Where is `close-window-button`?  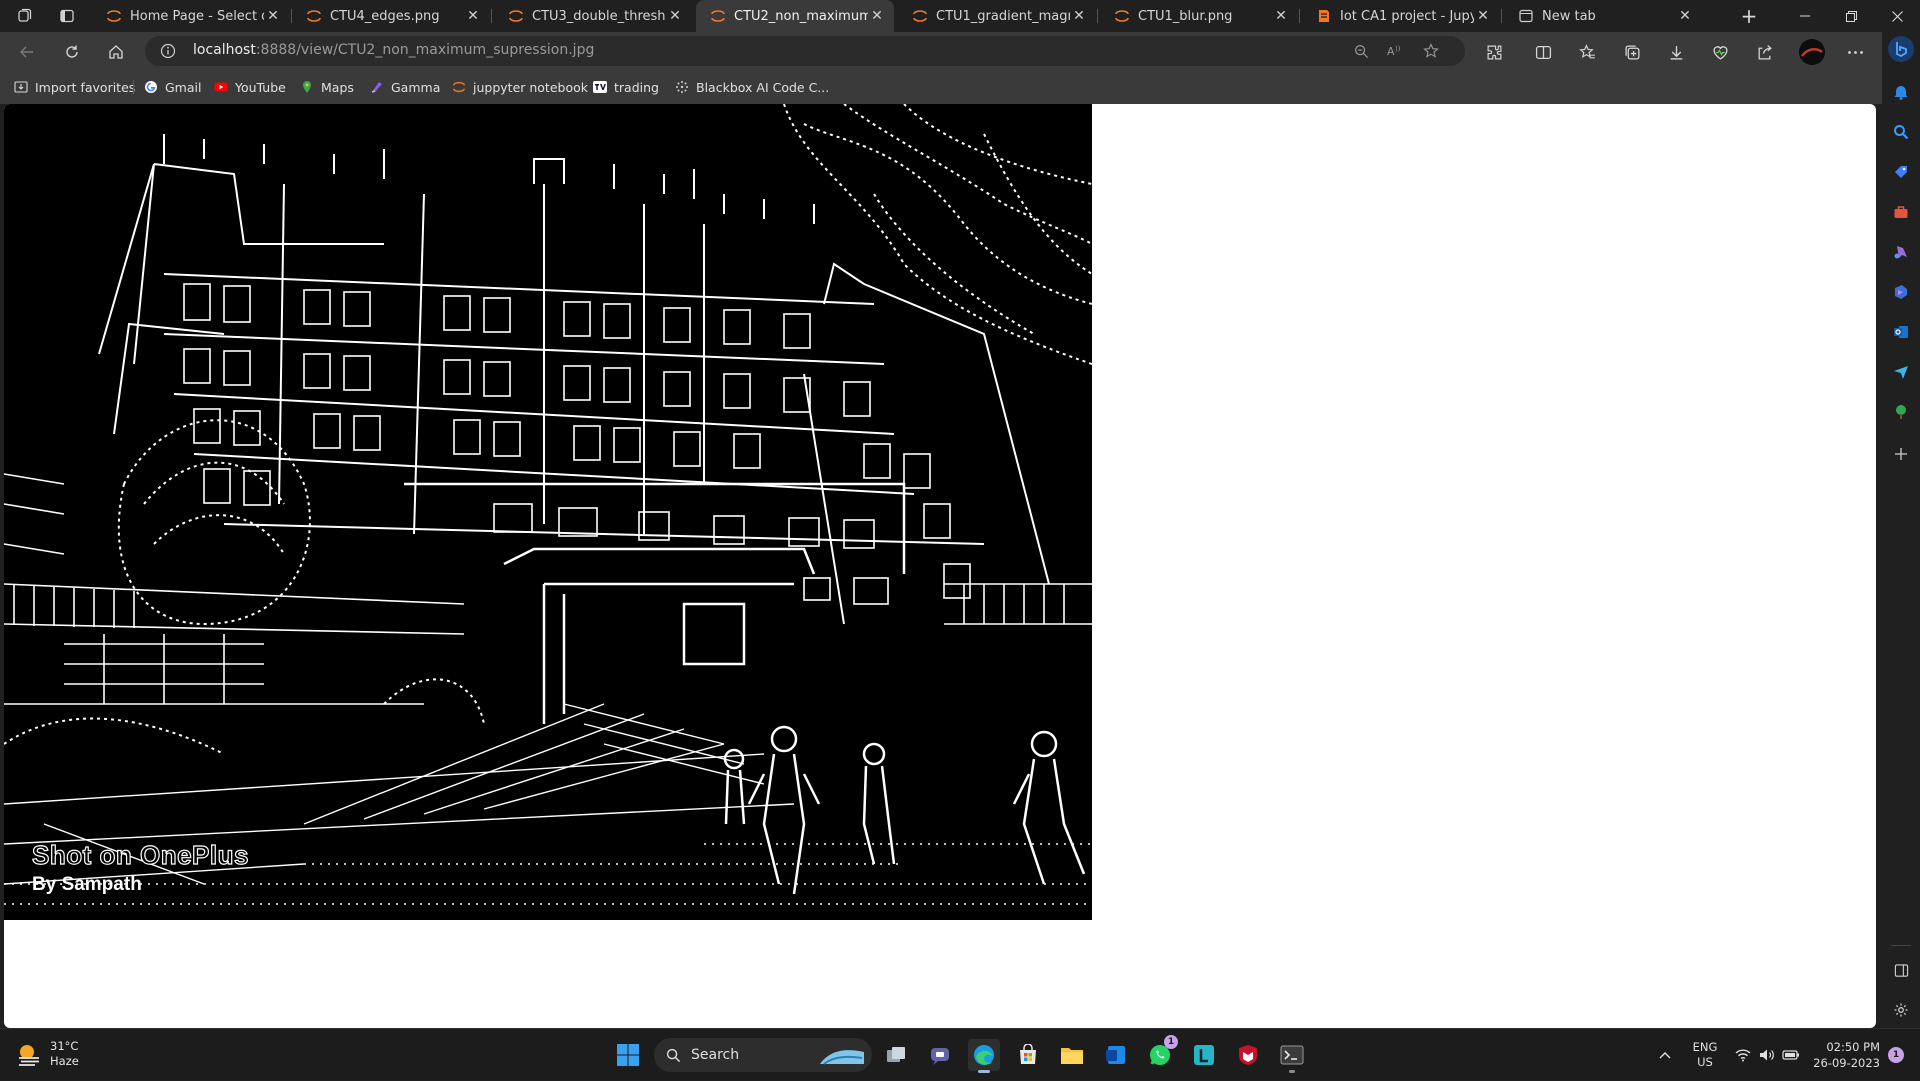 close-window-button is located at coordinates (1897, 16).